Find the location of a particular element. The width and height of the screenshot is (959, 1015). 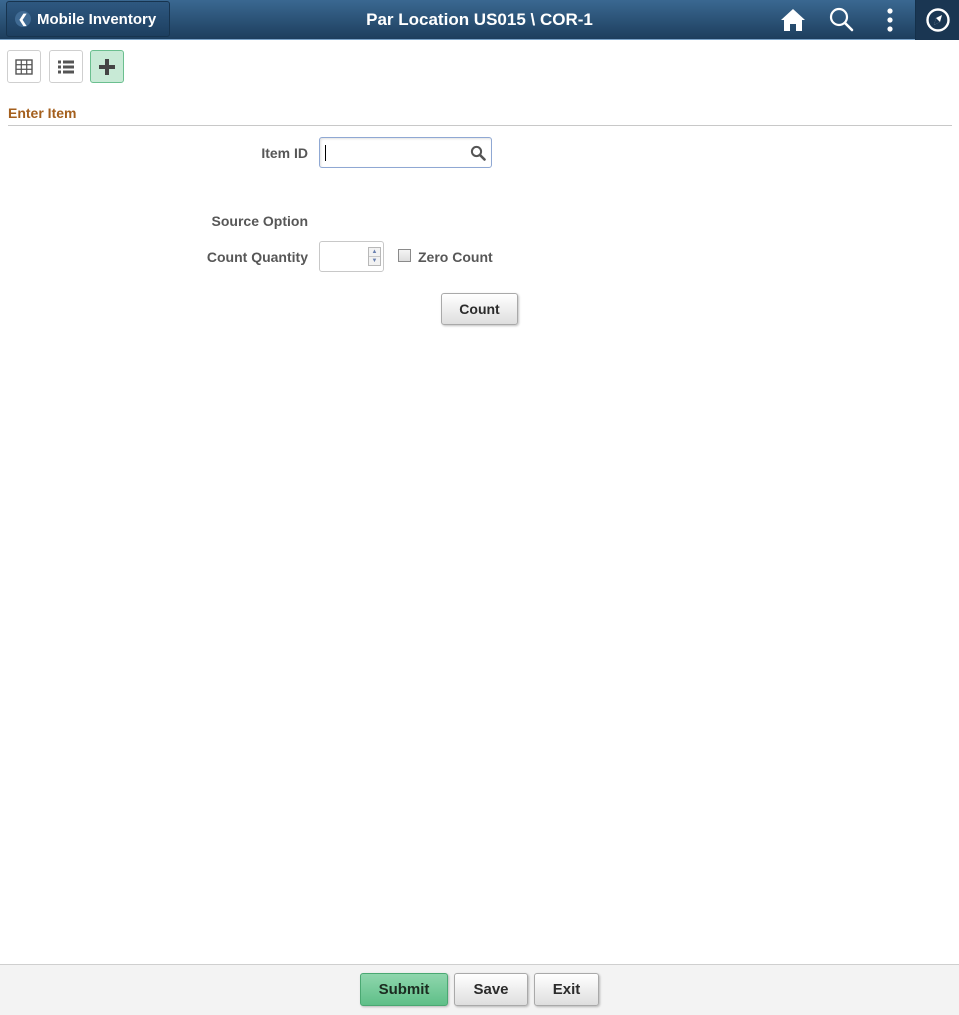

count-button: Count is located at coordinates (479, 309).